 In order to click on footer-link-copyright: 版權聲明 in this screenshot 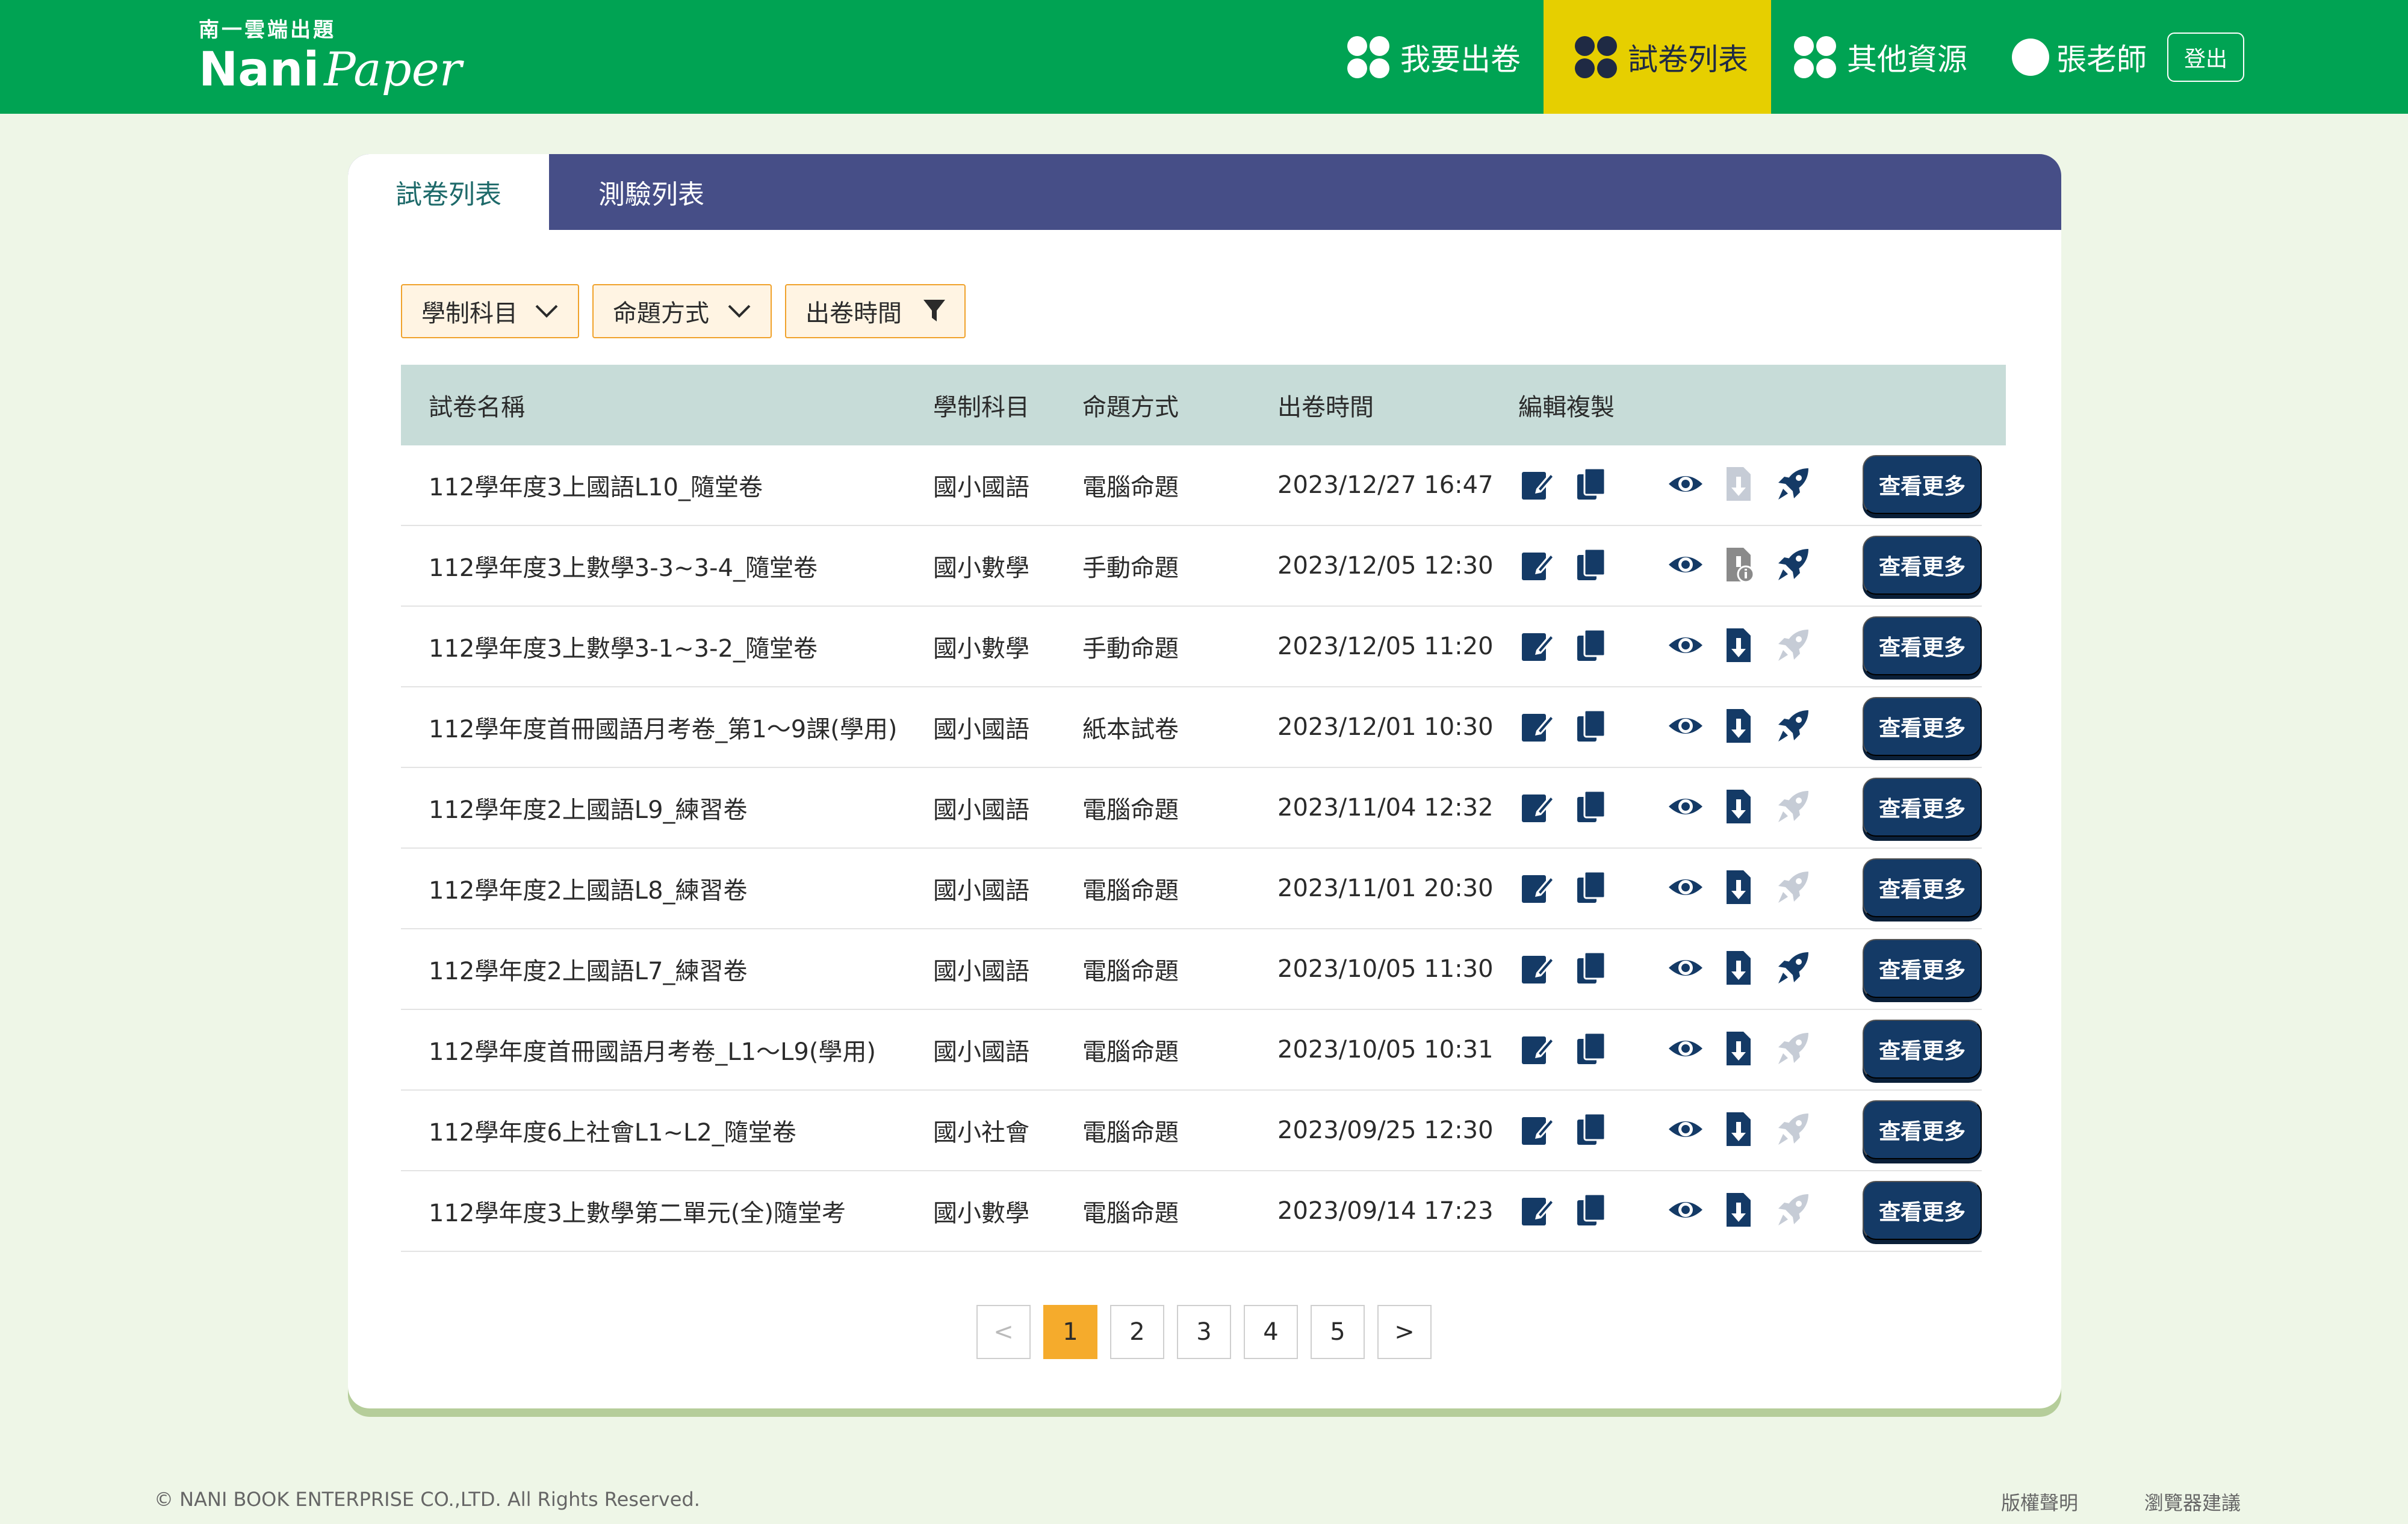, I will do `click(2039, 1502)`.